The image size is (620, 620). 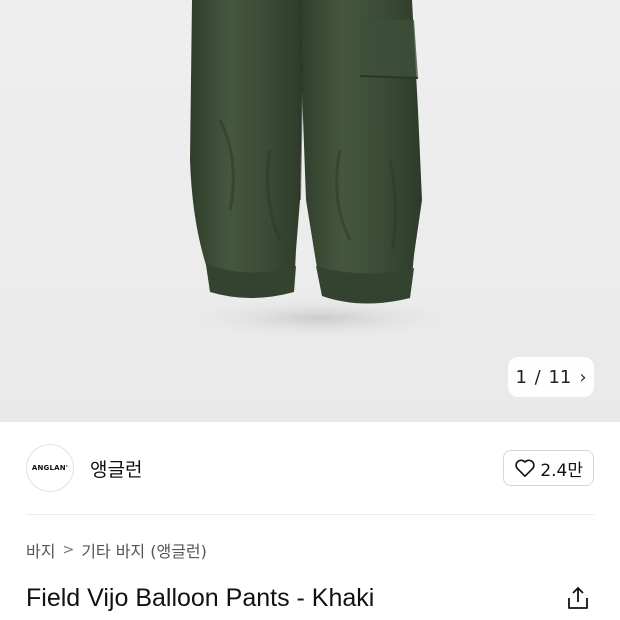 What do you see at coordinates (561, 470) in the screenshot?
I see `like-count: 2.4만` at bounding box center [561, 470].